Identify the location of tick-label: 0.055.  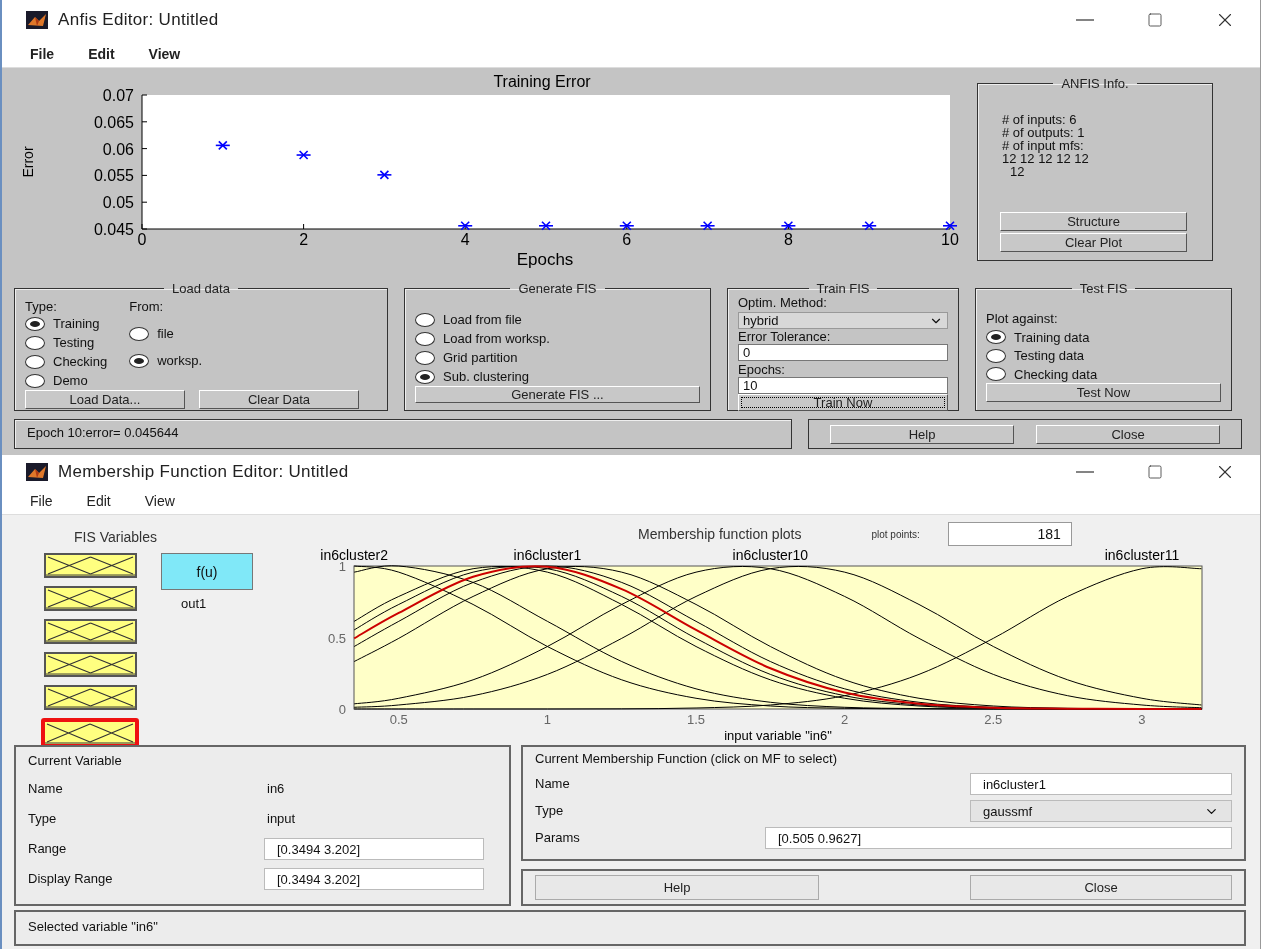
(113, 176).